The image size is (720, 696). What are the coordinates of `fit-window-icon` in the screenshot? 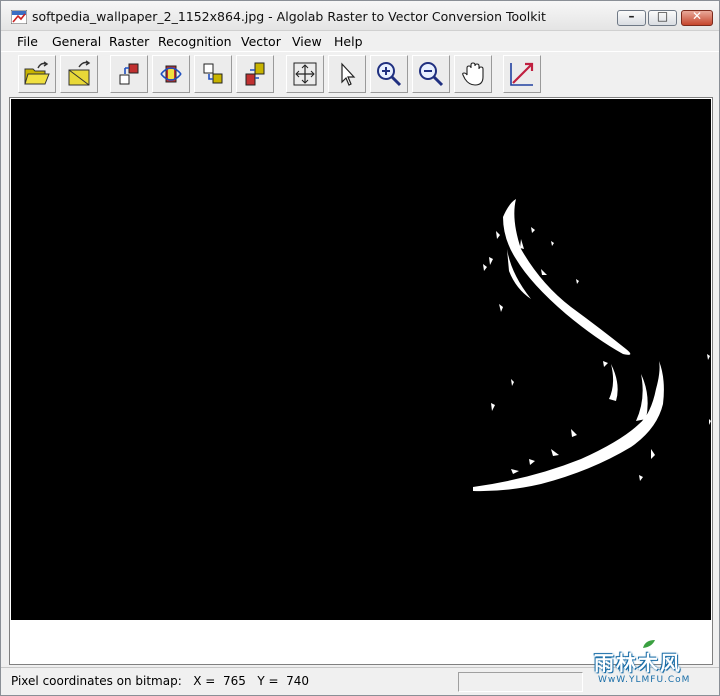 It's located at (305, 74).